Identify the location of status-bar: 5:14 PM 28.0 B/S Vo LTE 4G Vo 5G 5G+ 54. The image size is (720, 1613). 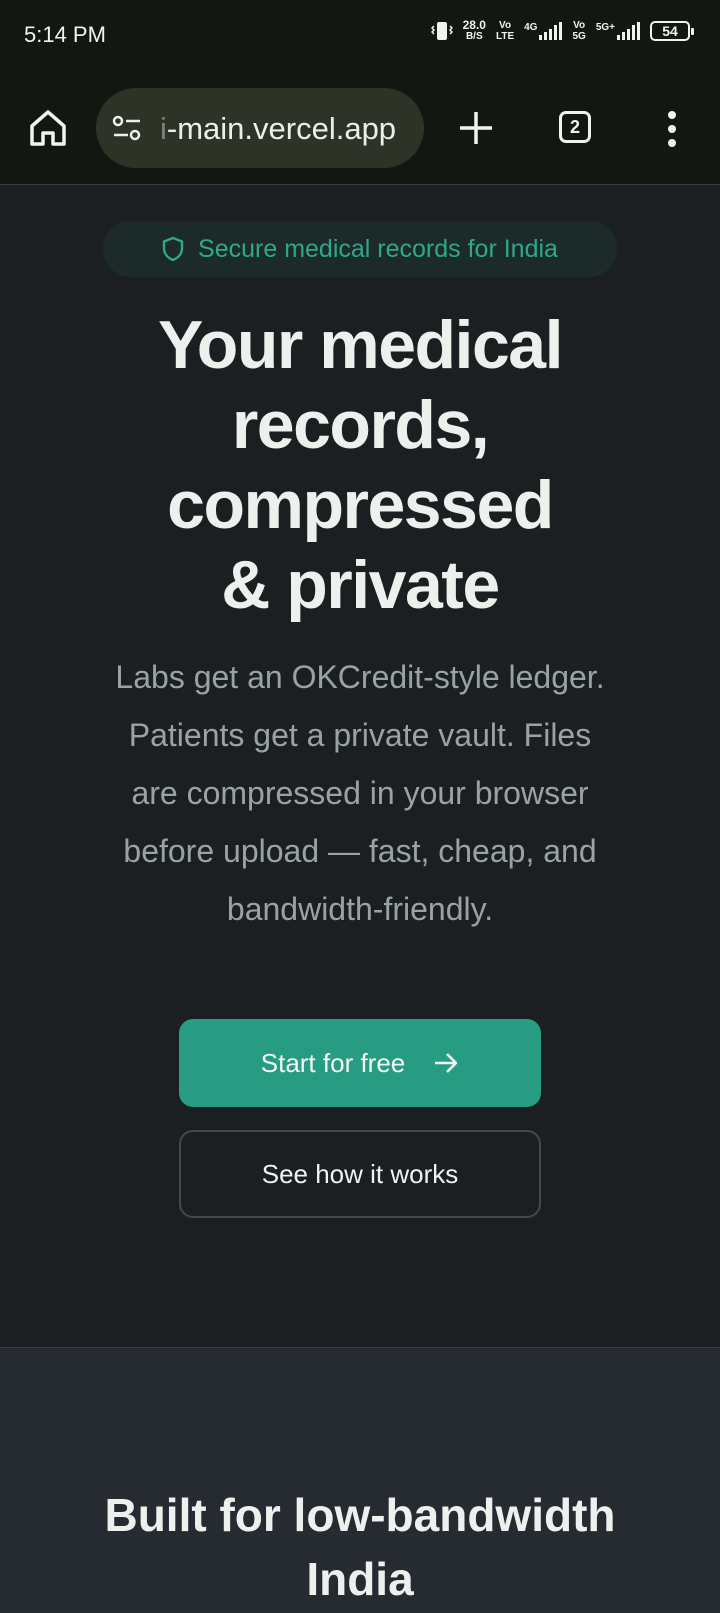
(360, 37).